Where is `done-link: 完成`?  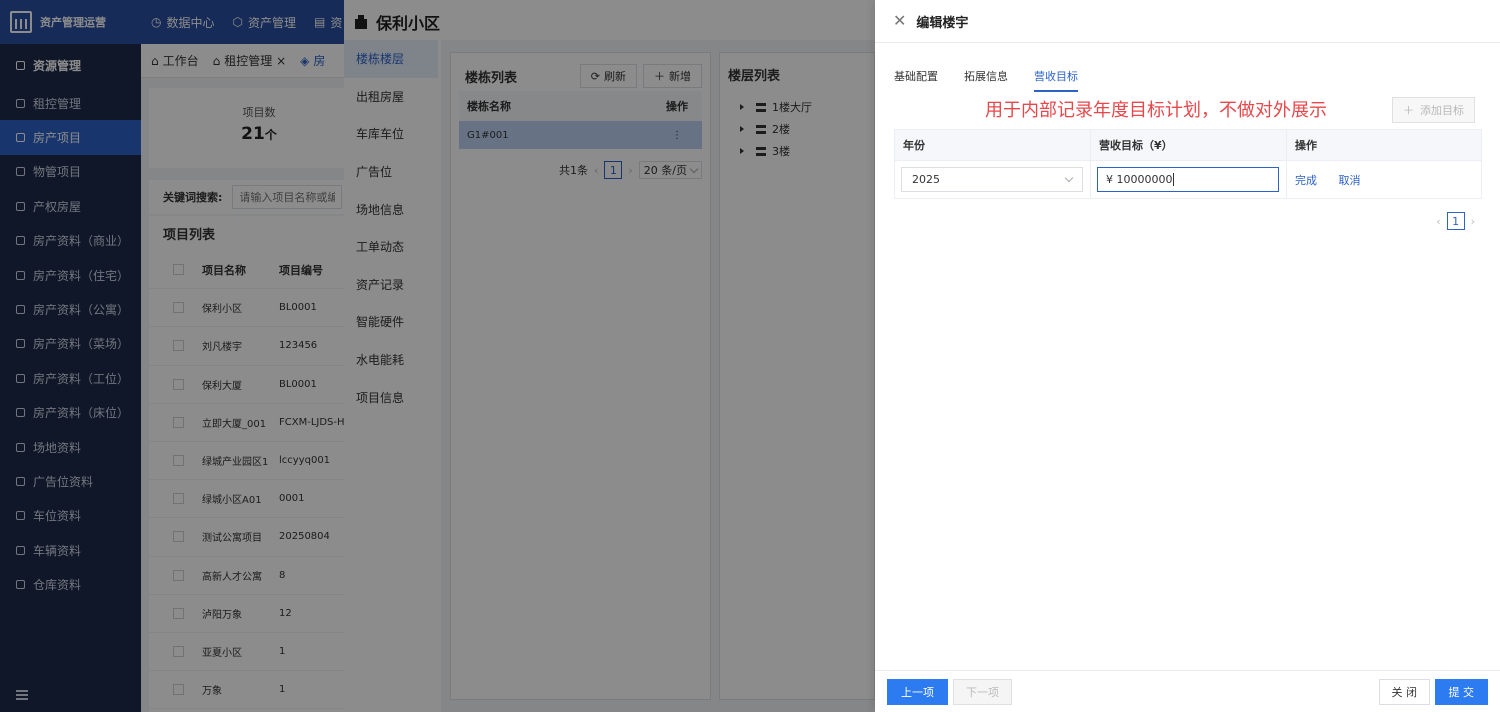
done-link: 完成 is located at coordinates (1306, 180).